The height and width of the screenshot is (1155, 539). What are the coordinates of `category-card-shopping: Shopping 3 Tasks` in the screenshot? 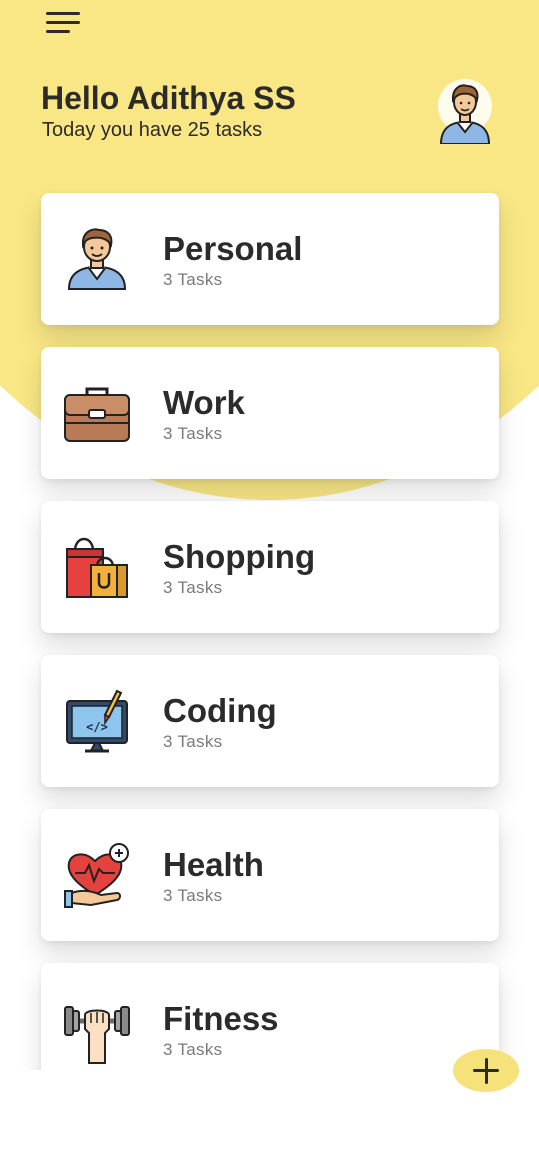 It's located at (270, 567).